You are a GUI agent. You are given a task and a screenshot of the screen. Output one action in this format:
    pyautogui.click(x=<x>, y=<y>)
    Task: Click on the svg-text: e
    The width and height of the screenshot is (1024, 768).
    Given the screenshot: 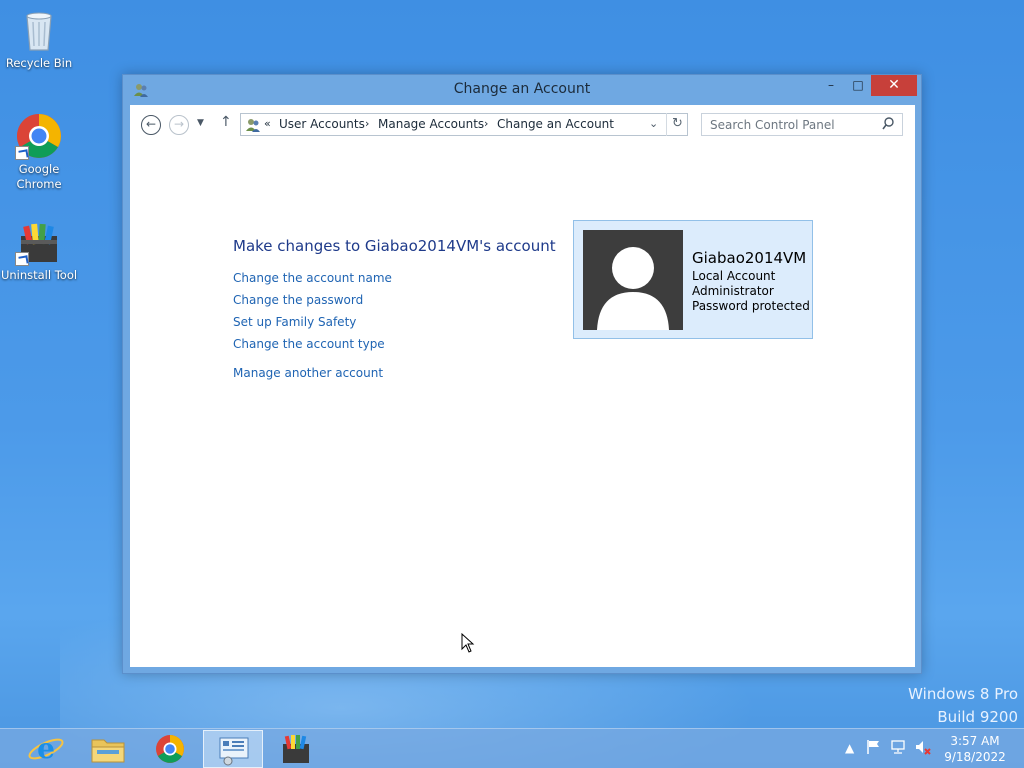 What is the action you would take?
    pyautogui.click(x=46, y=748)
    